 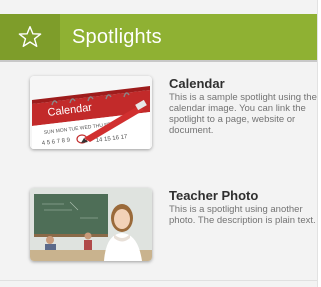 What do you see at coordinates (244, 195) in the screenshot?
I see `spotlight-title: Teacher Photo` at bounding box center [244, 195].